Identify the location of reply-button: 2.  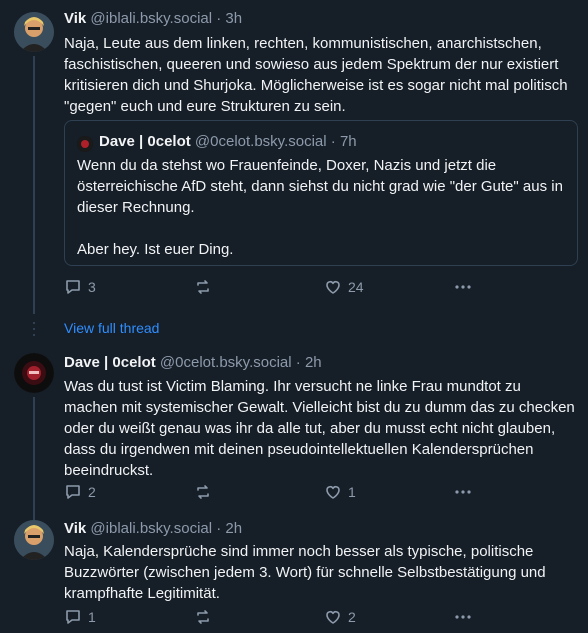
(80, 492).